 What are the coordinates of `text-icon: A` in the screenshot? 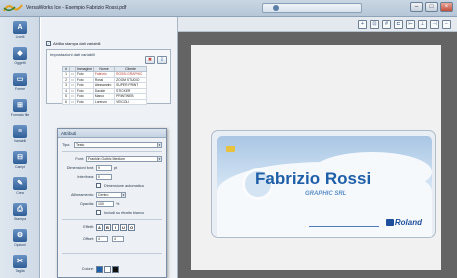 It's located at (20, 27).